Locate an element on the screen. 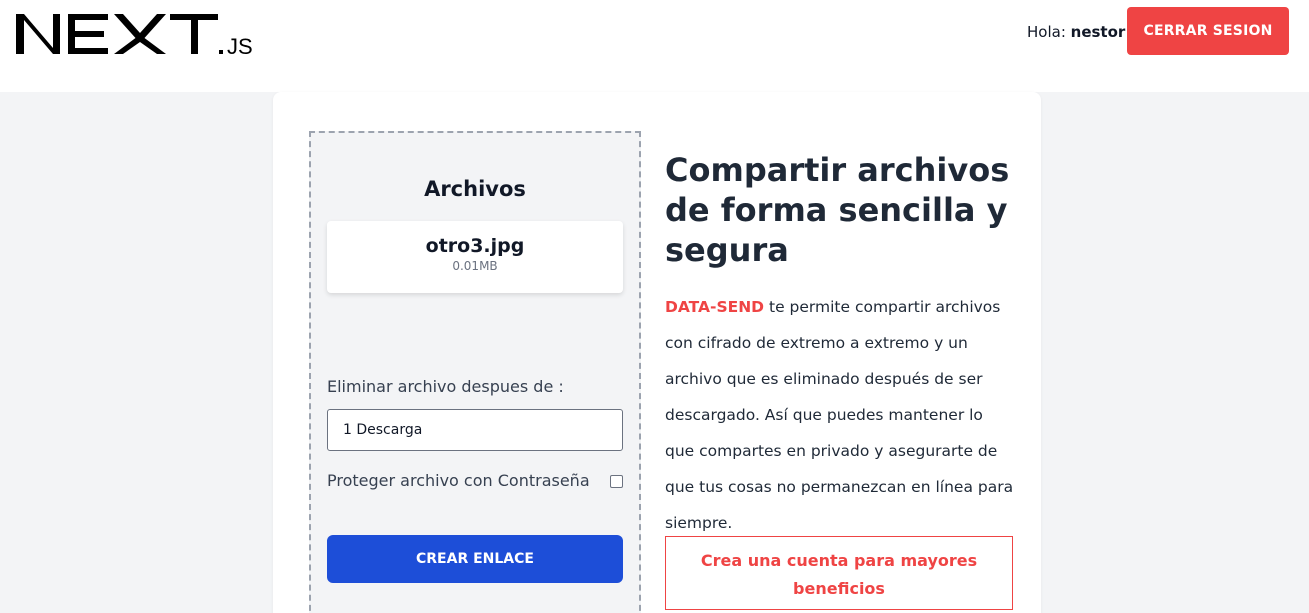  file-size: 0.01MB is located at coordinates (475, 266).